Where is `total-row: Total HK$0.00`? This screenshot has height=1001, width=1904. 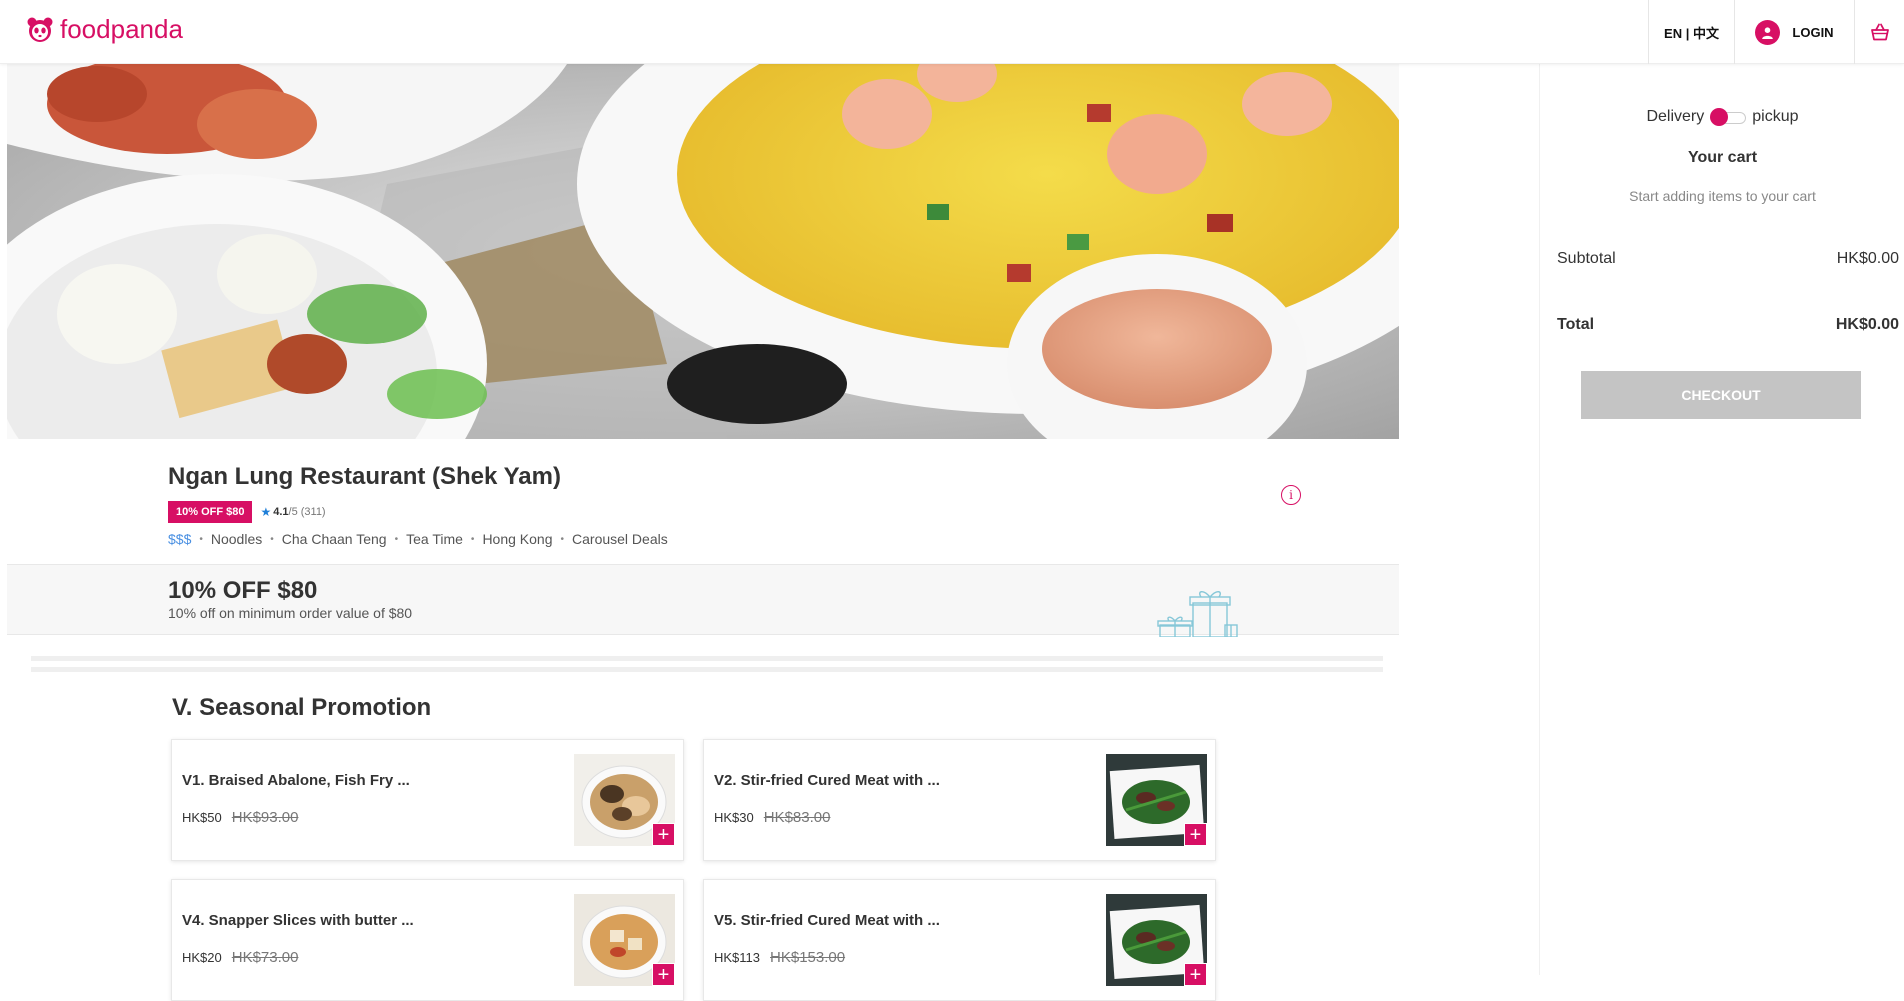
total-row: Total HK$0.00 is located at coordinates (1728, 325).